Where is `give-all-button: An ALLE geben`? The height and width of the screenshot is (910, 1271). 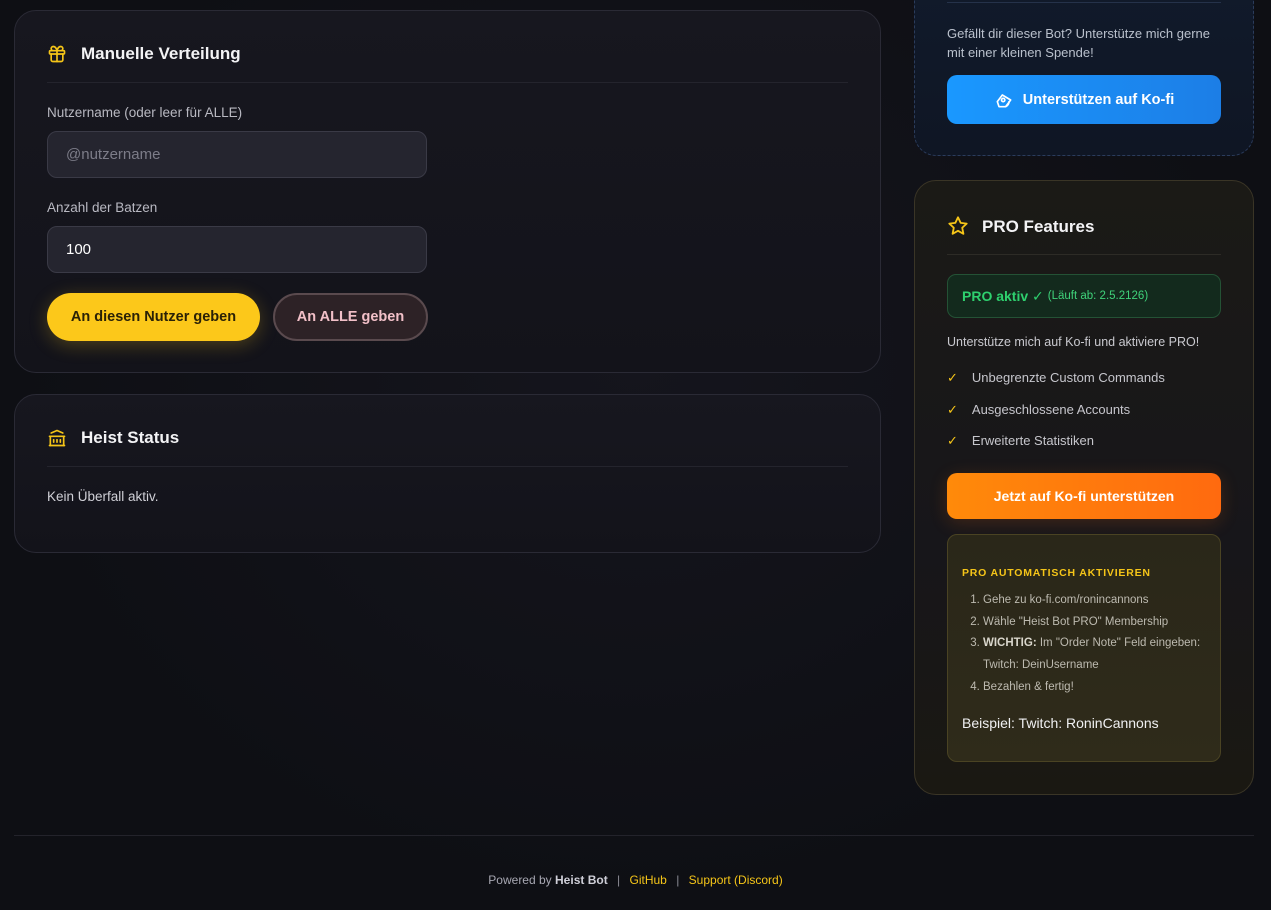 give-all-button: An ALLE geben is located at coordinates (350, 317).